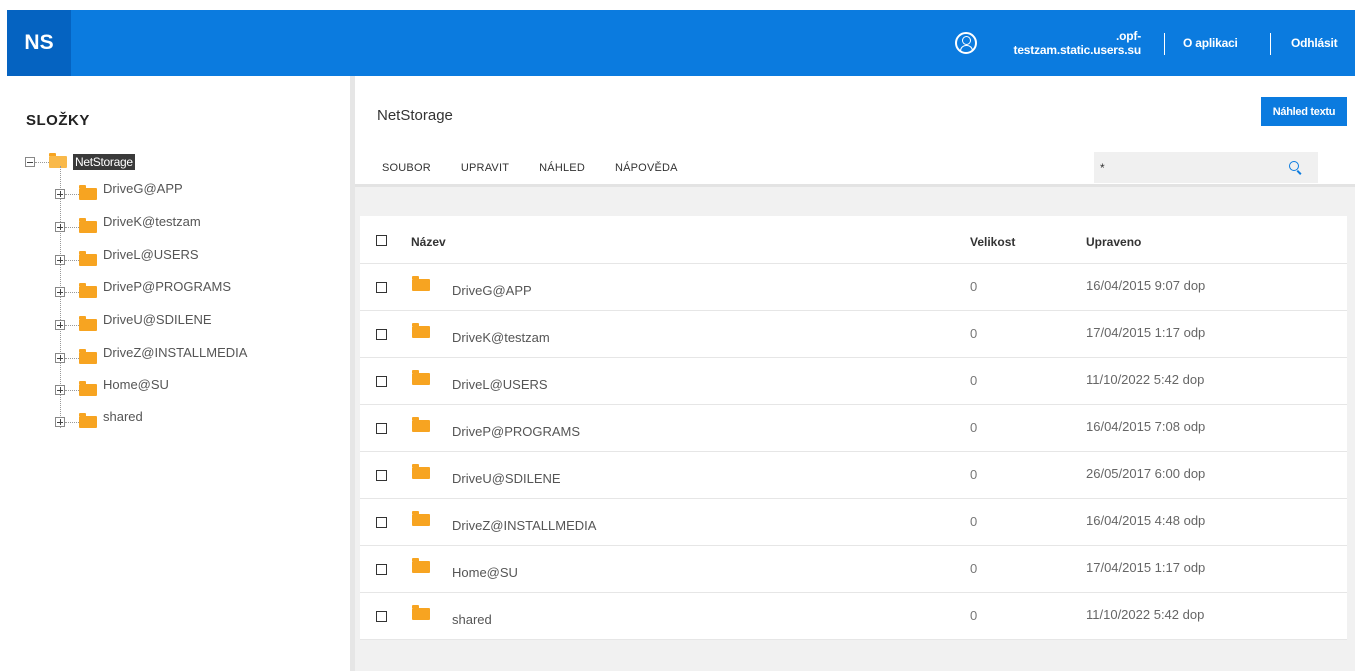 The width and height of the screenshot is (1355, 671). What do you see at coordinates (485, 572) in the screenshot?
I see `file-name: Home@SU` at bounding box center [485, 572].